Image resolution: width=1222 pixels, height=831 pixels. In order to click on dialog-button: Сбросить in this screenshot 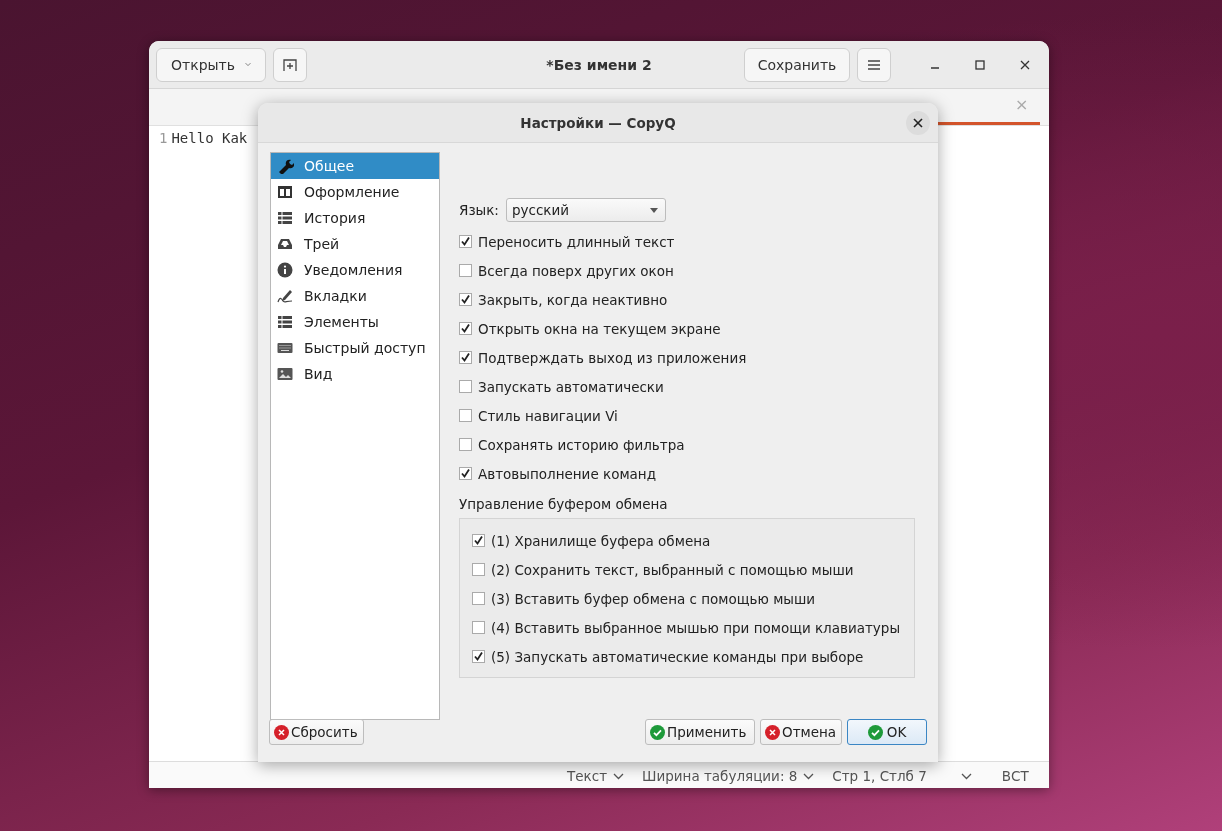, I will do `click(316, 732)`.